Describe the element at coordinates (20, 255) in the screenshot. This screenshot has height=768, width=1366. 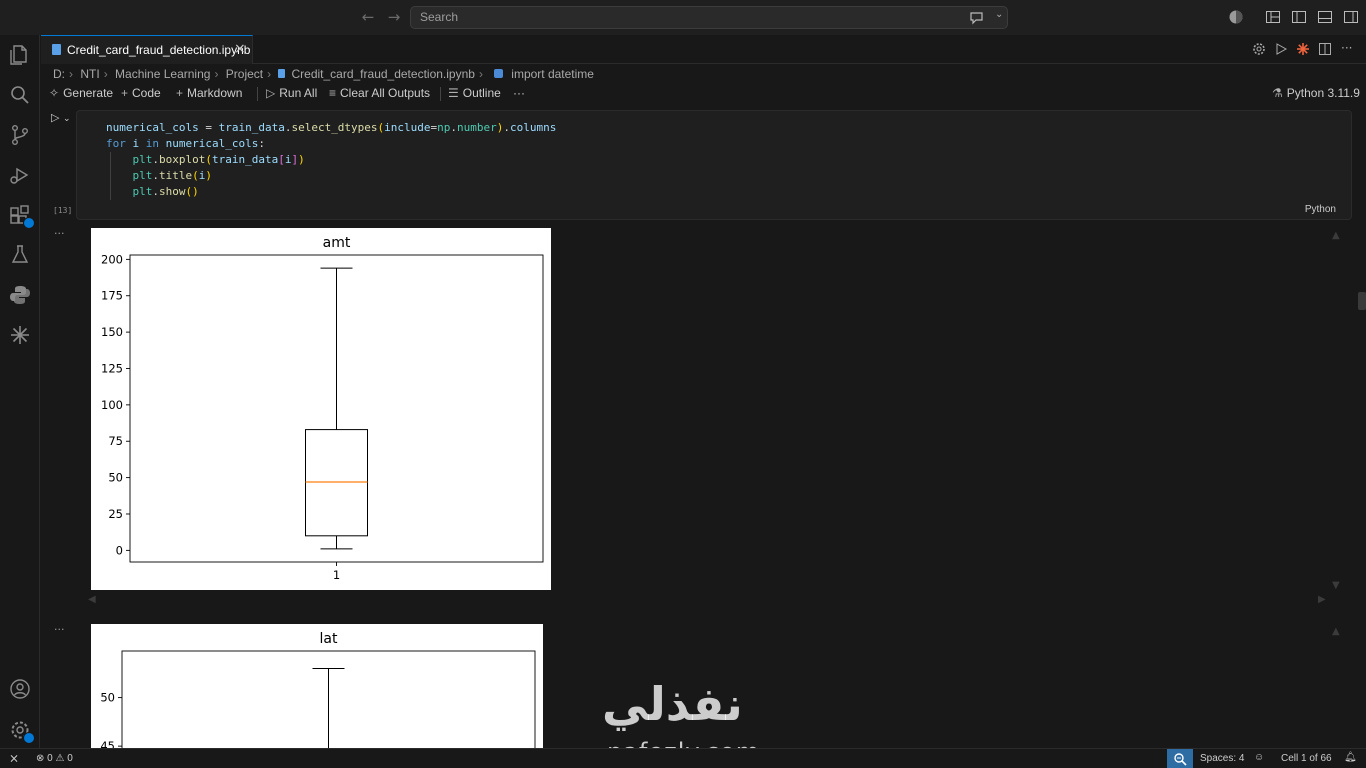
I see `testing-icon` at that location.